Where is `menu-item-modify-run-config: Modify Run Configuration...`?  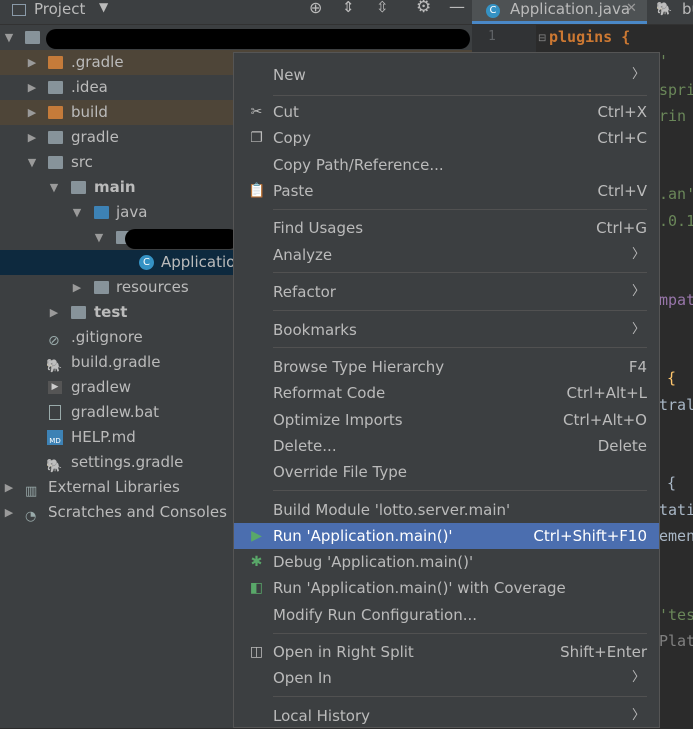
menu-item-modify-run-config: Modify Run Configuration... is located at coordinates (446, 615).